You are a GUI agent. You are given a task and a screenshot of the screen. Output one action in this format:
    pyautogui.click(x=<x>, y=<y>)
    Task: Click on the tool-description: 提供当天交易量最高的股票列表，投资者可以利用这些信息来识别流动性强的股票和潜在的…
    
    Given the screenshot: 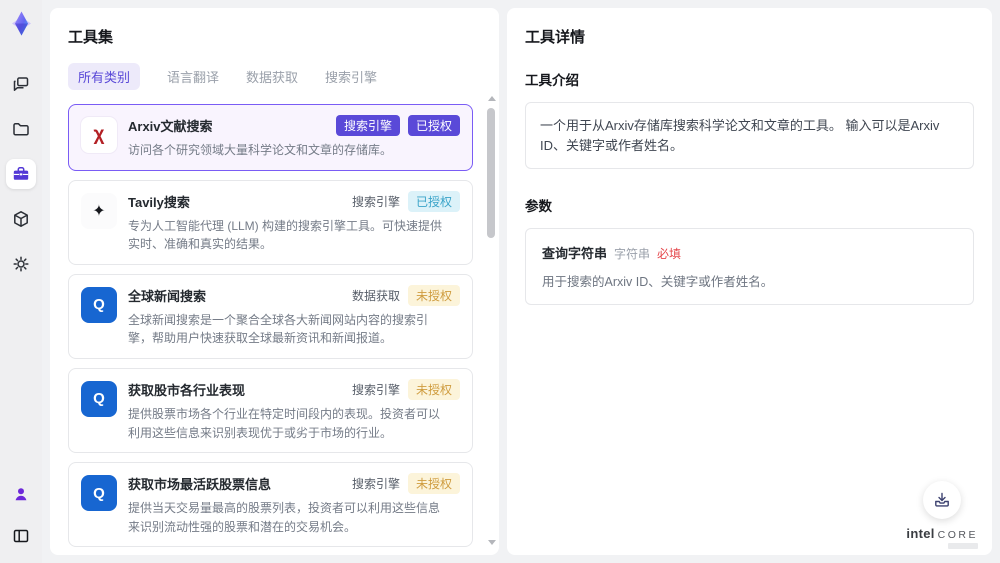 What is the action you would take?
    pyautogui.click(x=284, y=517)
    